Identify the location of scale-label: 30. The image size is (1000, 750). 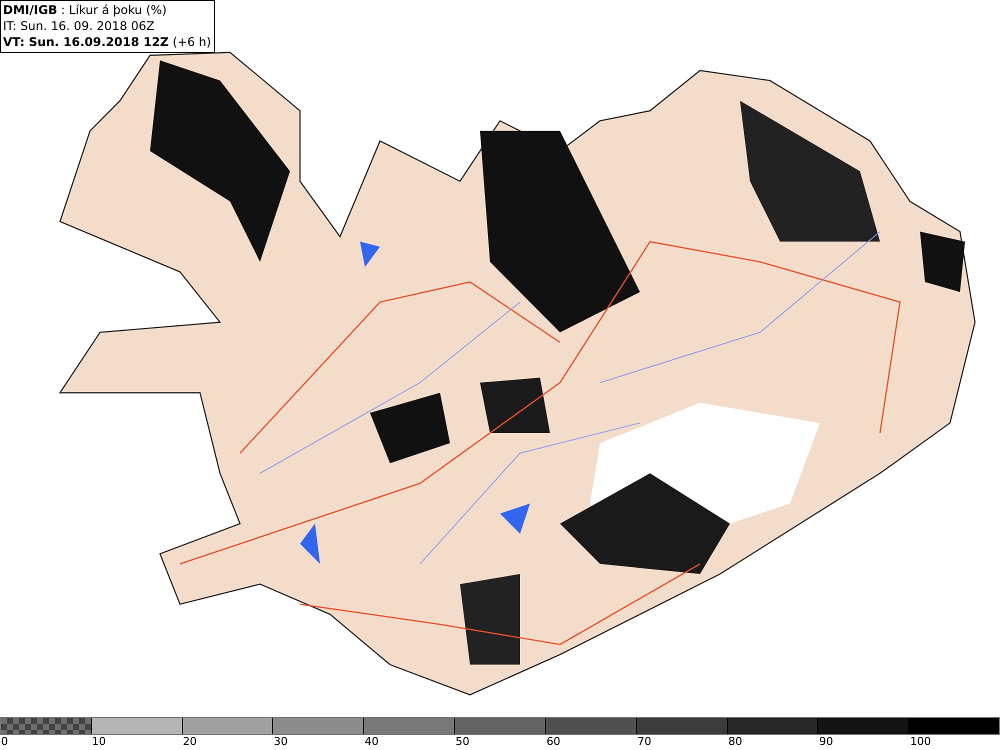
(280, 741).